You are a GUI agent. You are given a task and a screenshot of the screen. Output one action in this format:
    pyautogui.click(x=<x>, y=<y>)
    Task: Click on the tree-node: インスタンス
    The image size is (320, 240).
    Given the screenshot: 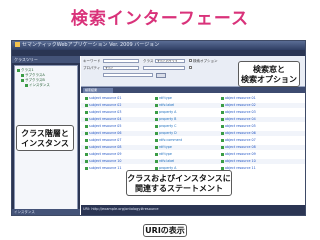 What is the action you would take?
    pyautogui.click(x=37, y=85)
    